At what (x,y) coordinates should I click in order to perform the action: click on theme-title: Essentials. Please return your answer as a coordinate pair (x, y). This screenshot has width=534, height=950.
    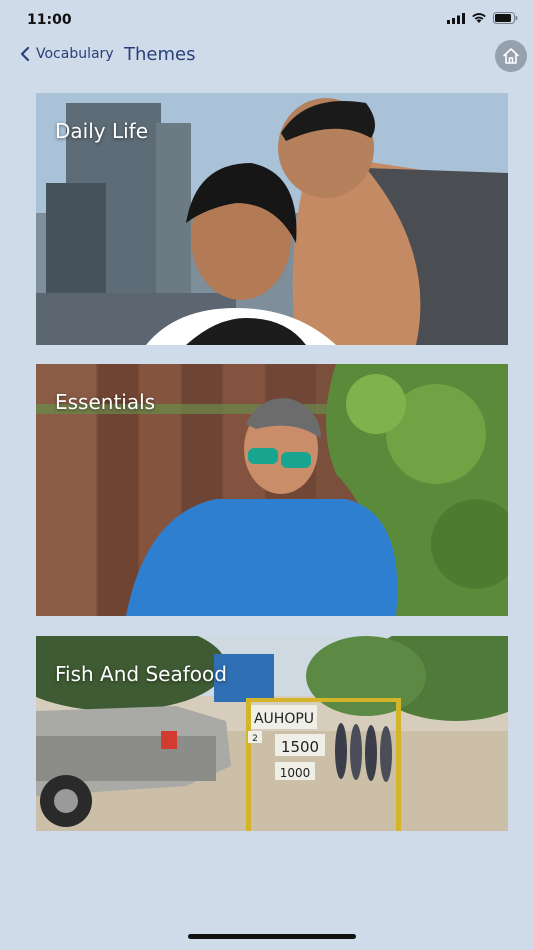
    Looking at the image, I should click on (105, 402).